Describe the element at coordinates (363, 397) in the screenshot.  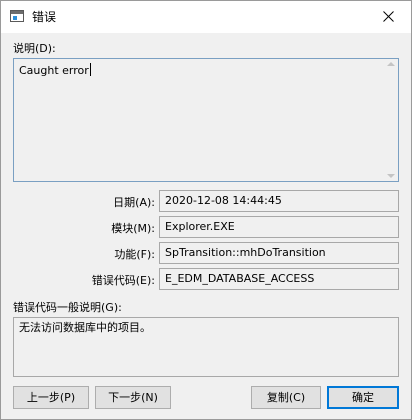
I see `ok-button: 确定` at that location.